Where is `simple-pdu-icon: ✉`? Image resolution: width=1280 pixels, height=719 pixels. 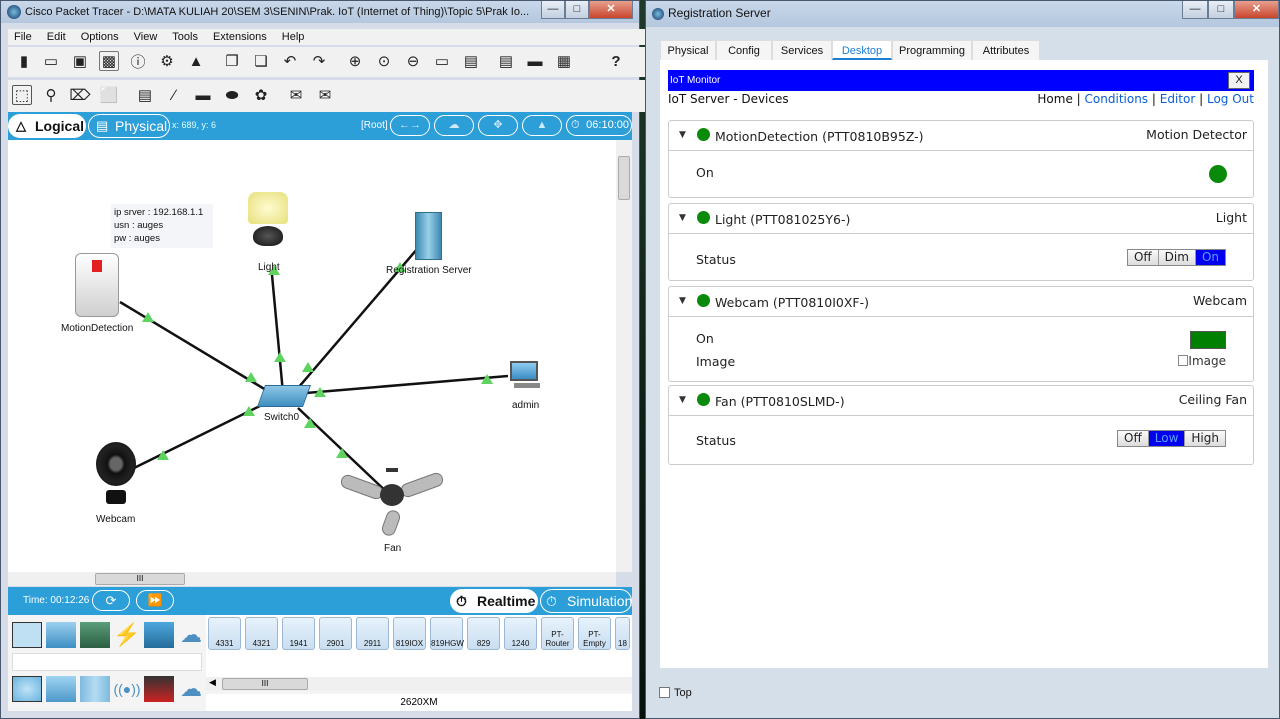 simple-pdu-icon: ✉ is located at coordinates (296, 95).